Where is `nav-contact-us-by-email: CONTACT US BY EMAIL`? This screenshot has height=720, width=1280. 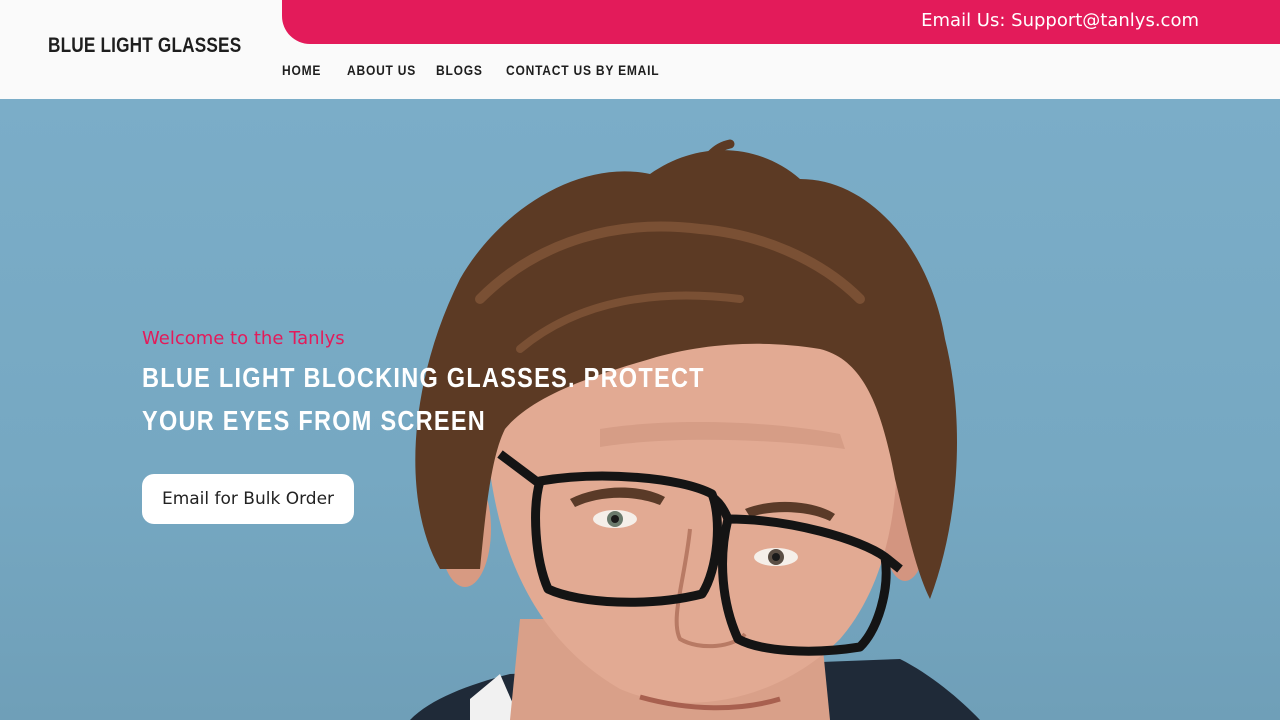 nav-contact-us-by-email: CONTACT US BY EMAIL is located at coordinates (582, 70).